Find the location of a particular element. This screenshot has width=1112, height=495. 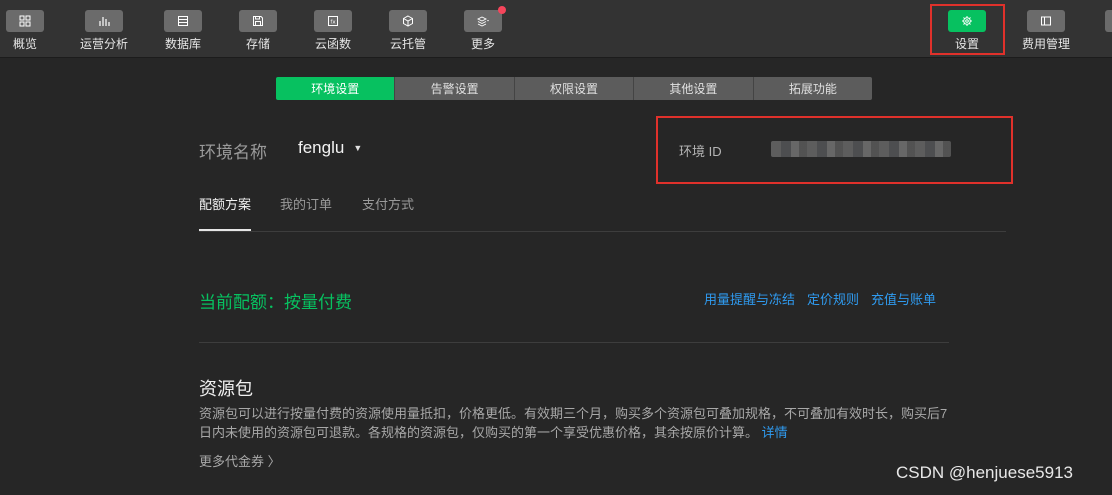

notification-dot is located at coordinates (502, 10).